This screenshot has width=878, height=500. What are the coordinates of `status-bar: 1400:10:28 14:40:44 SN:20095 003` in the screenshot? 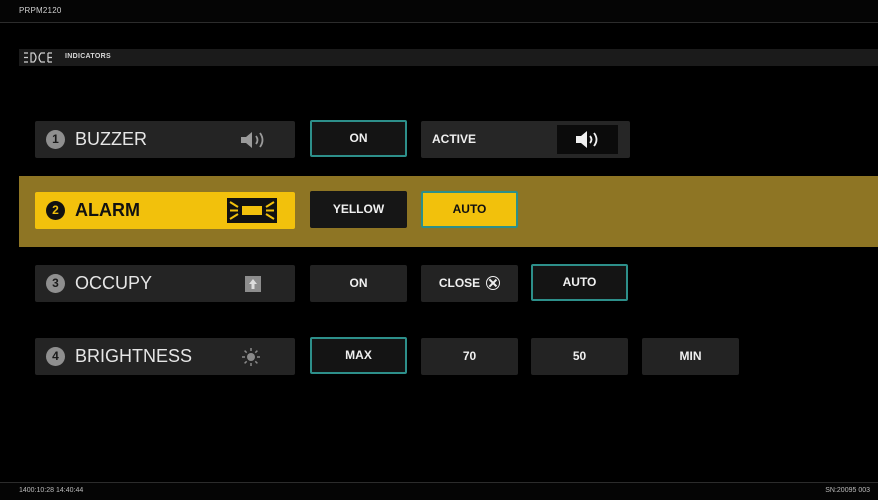 It's located at (439, 491).